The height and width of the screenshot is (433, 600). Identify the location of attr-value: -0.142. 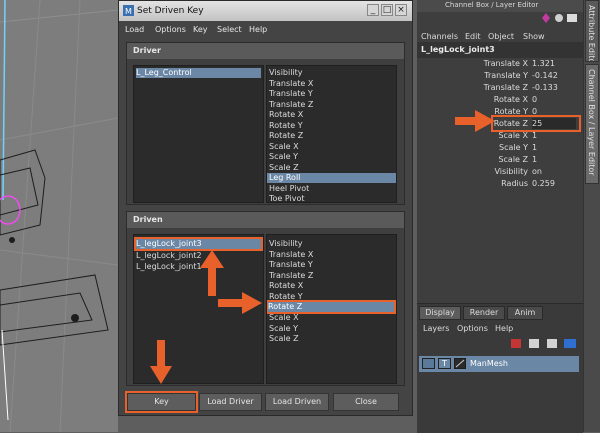
(545, 75).